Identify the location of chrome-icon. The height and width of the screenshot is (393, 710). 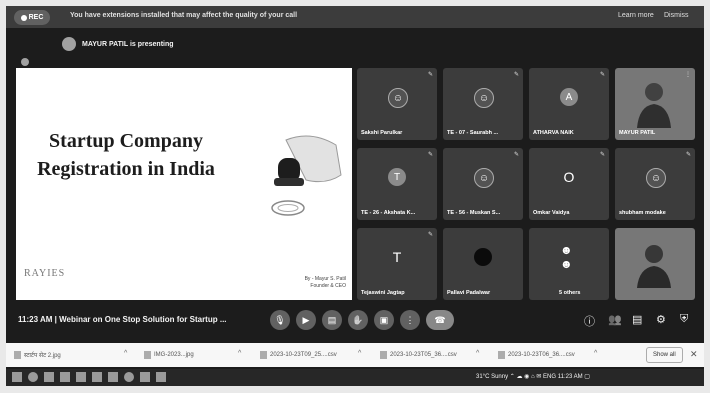
(129, 377).